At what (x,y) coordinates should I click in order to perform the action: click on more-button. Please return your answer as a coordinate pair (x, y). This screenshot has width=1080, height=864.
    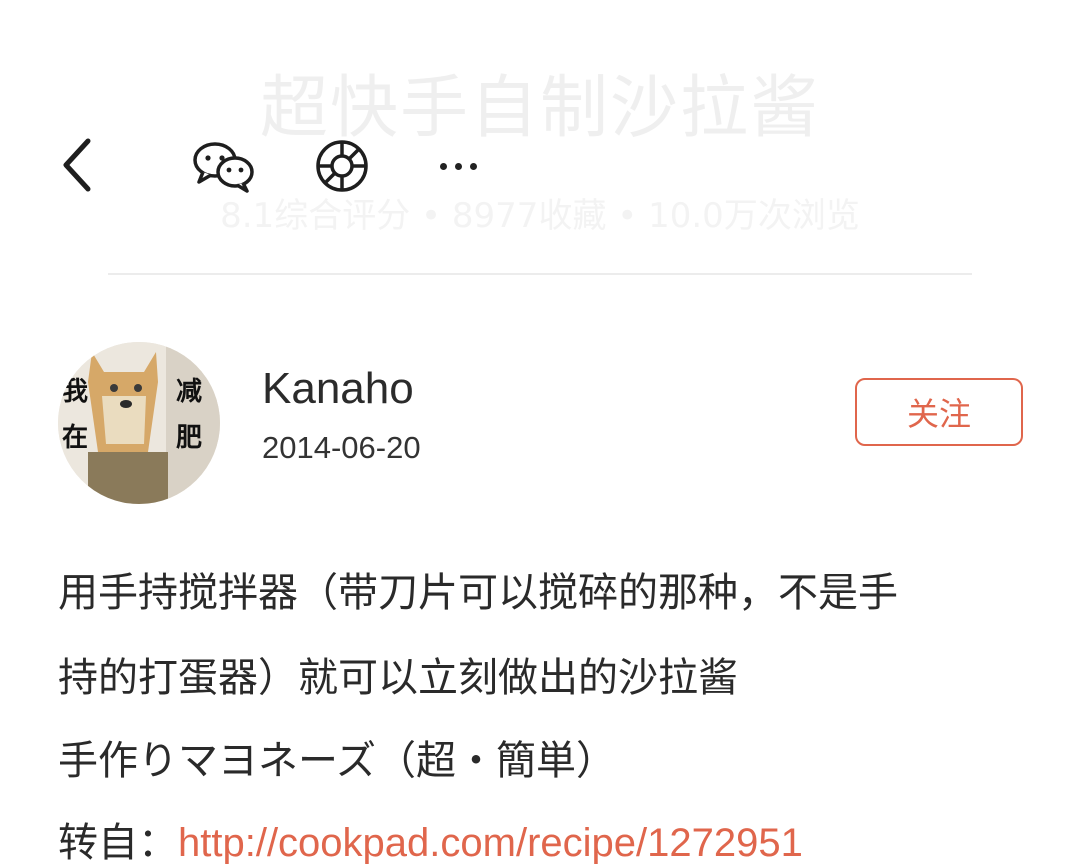
    Looking at the image, I should click on (458, 164).